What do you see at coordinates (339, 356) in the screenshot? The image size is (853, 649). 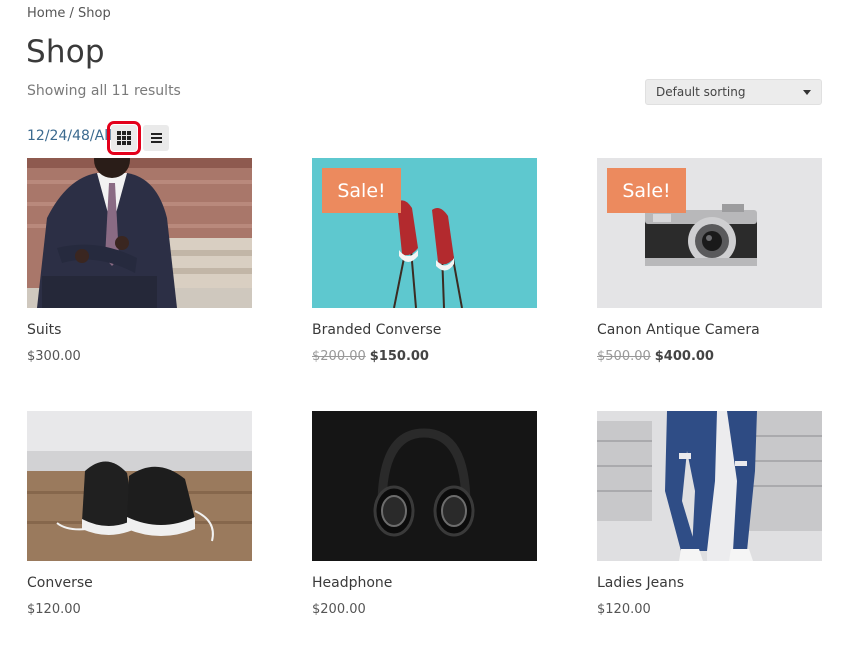 I see `product-regular-price: $200.00` at bounding box center [339, 356].